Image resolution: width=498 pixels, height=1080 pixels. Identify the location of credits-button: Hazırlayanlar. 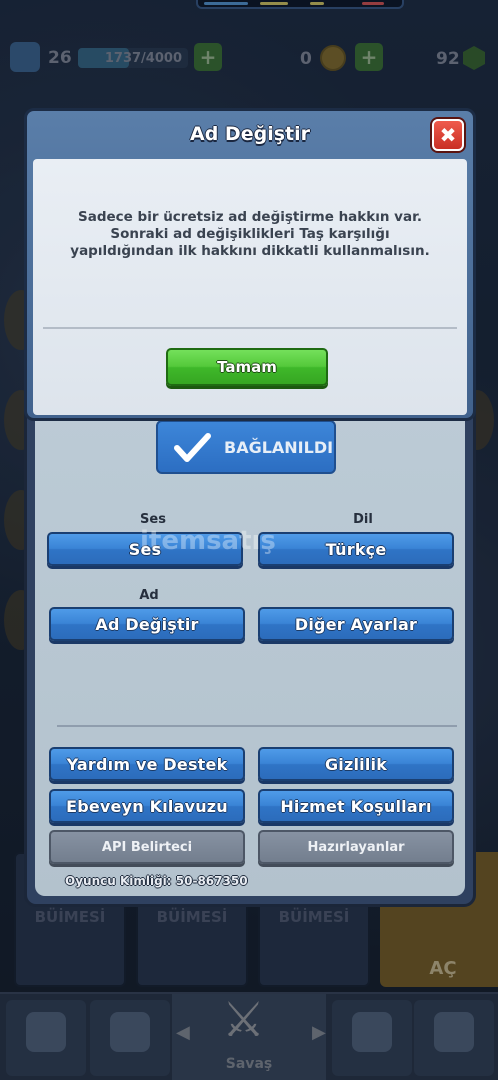
(356, 847).